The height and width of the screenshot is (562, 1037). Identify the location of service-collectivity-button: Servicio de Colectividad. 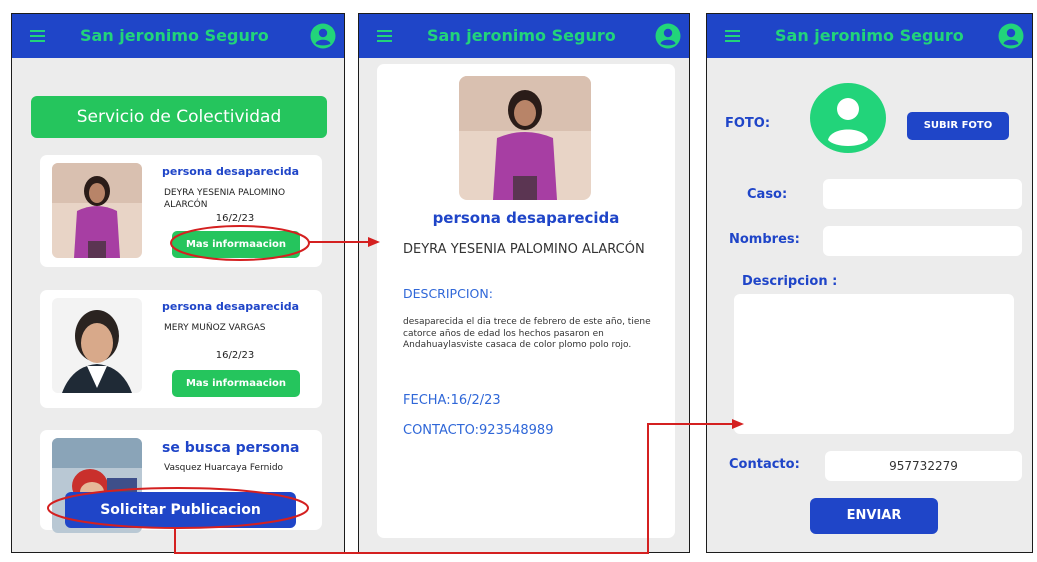
(179, 117).